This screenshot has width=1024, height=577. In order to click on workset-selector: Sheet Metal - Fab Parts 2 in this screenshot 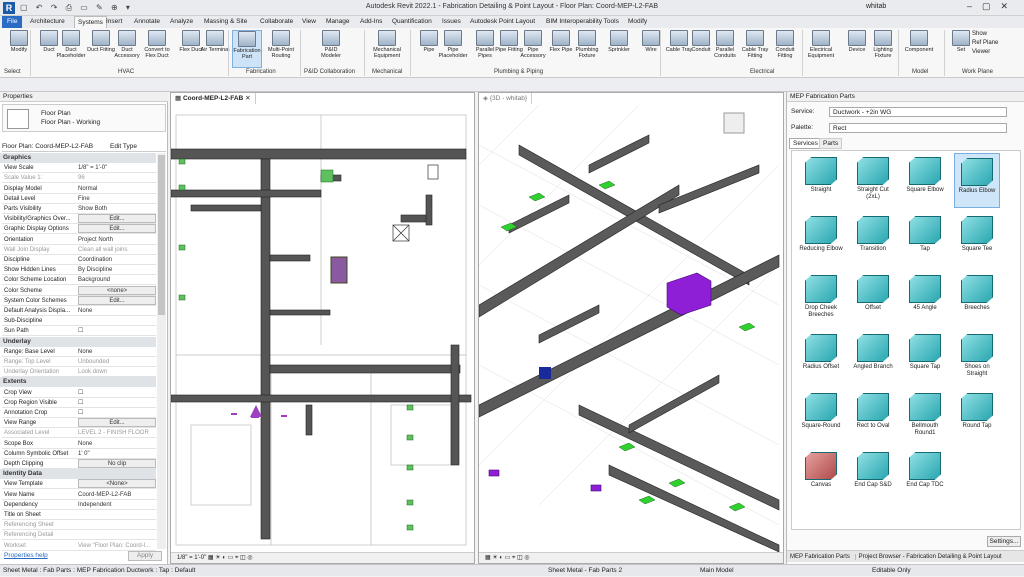, I will do `click(585, 571)`.